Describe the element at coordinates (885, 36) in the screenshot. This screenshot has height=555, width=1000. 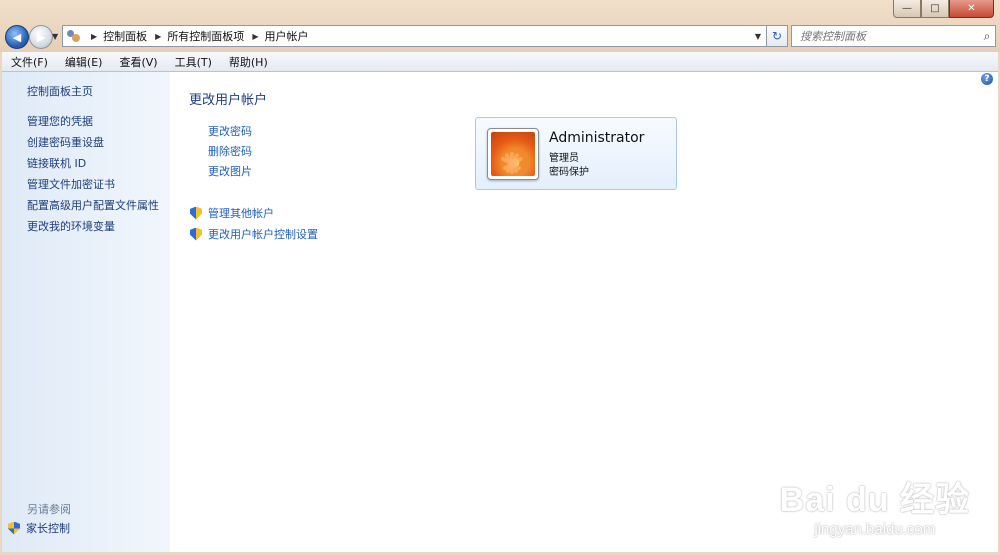
I see `search-input` at that location.